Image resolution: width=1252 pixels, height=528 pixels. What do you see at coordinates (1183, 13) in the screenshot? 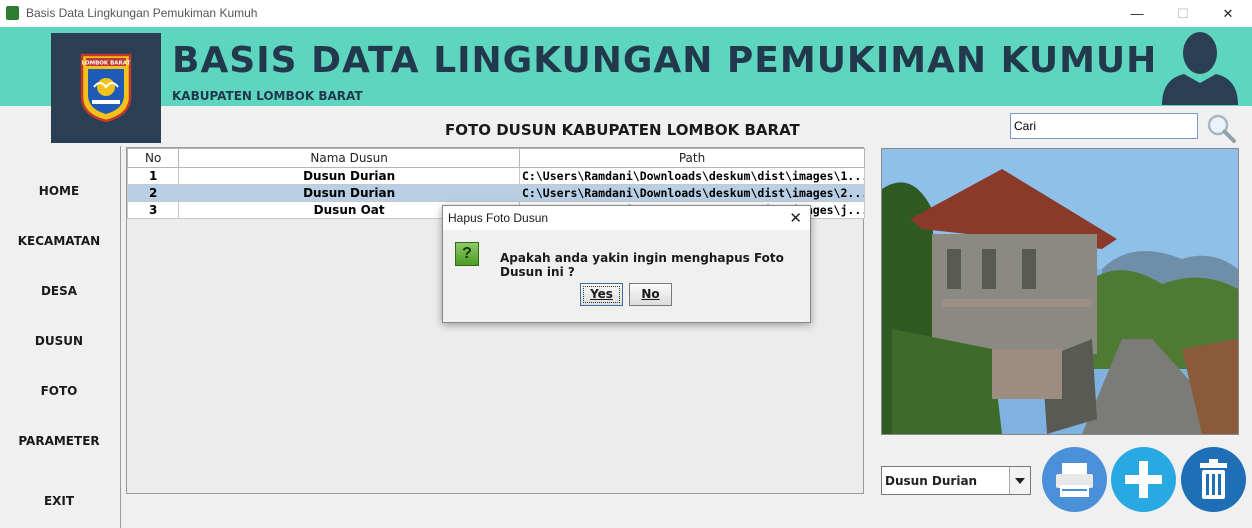
I see `maximize-button: ☐` at bounding box center [1183, 13].